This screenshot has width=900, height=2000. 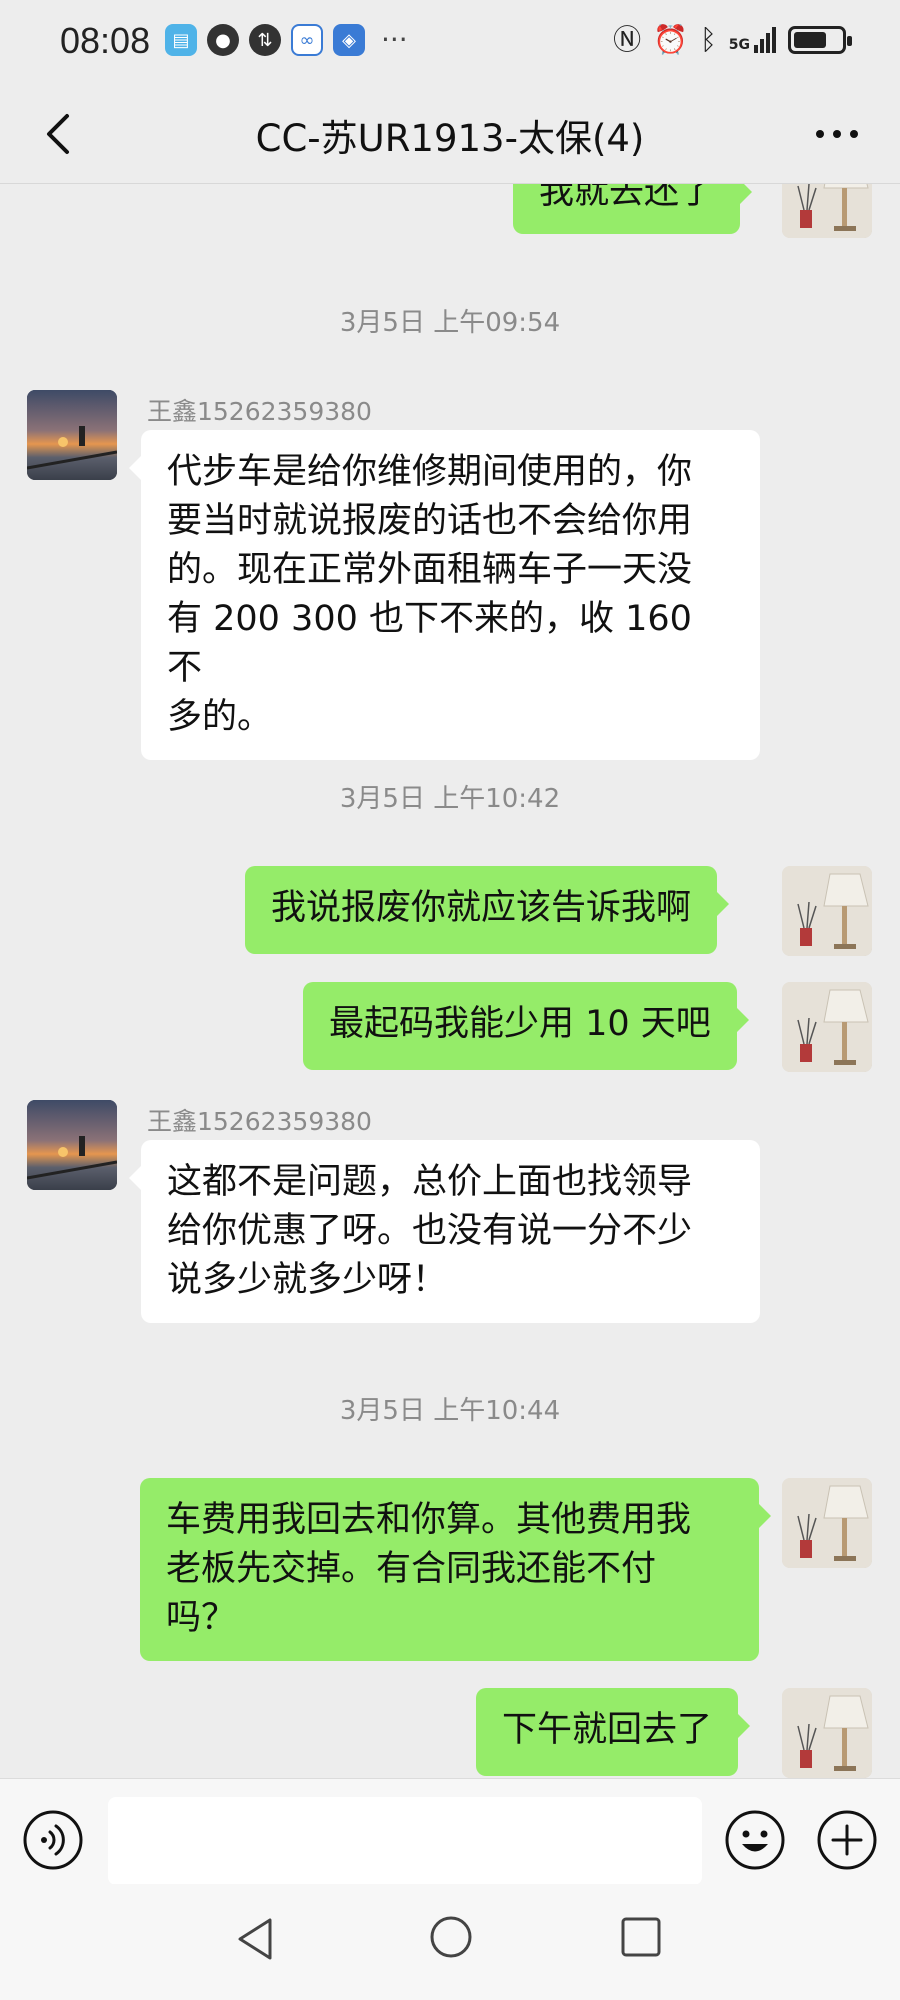 I want to click on message-input, so click(x=405, y=1841).